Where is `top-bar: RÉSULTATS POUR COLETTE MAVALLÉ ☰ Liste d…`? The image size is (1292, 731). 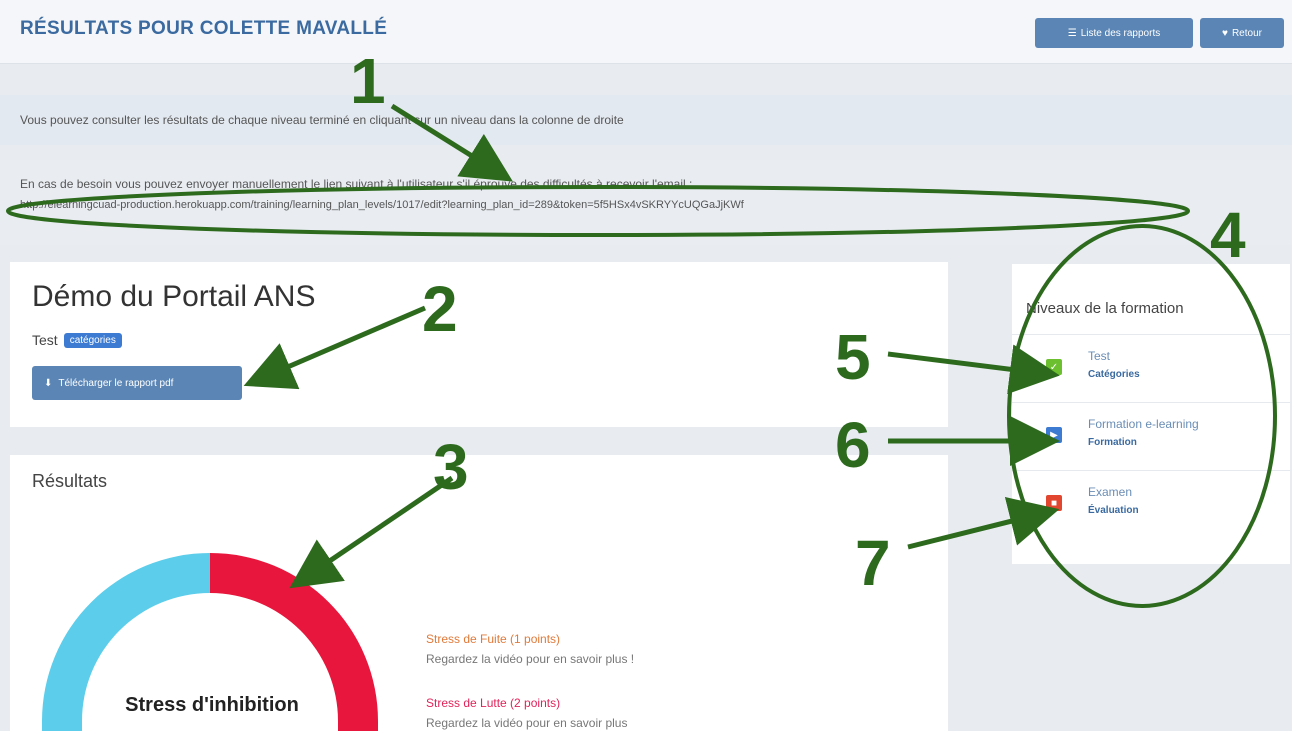
top-bar: RÉSULTATS POUR COLETTE MAVALLÉ ☰ Liste d… is located at coordinates (646, 32).